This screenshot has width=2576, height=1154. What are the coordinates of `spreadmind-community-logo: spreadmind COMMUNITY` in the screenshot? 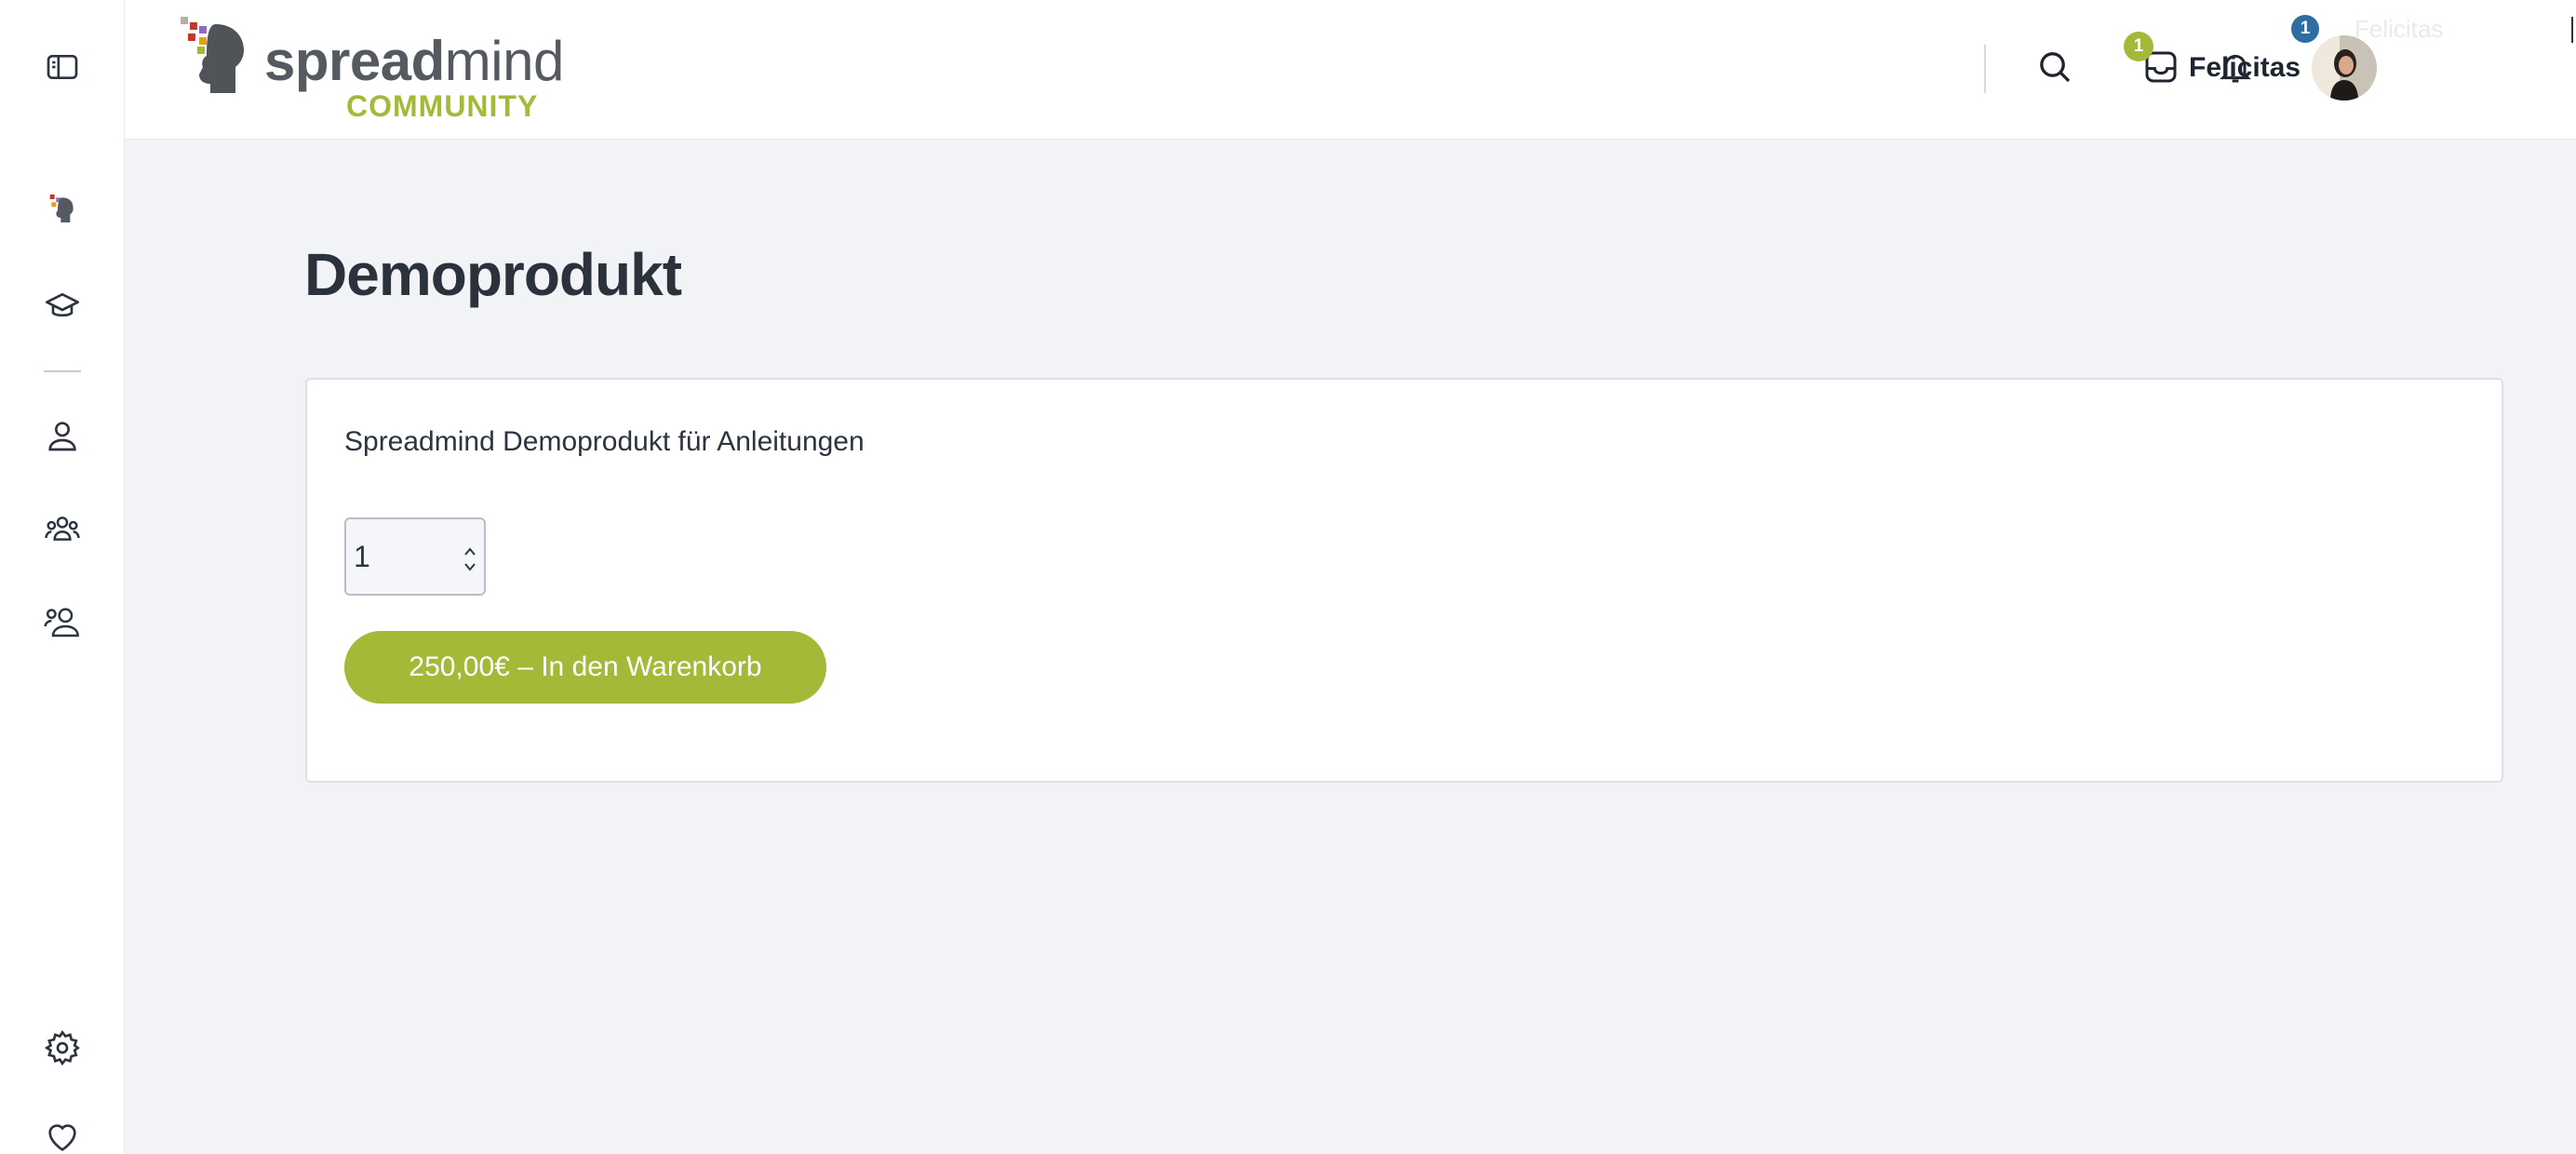 It's located at (374, 71).